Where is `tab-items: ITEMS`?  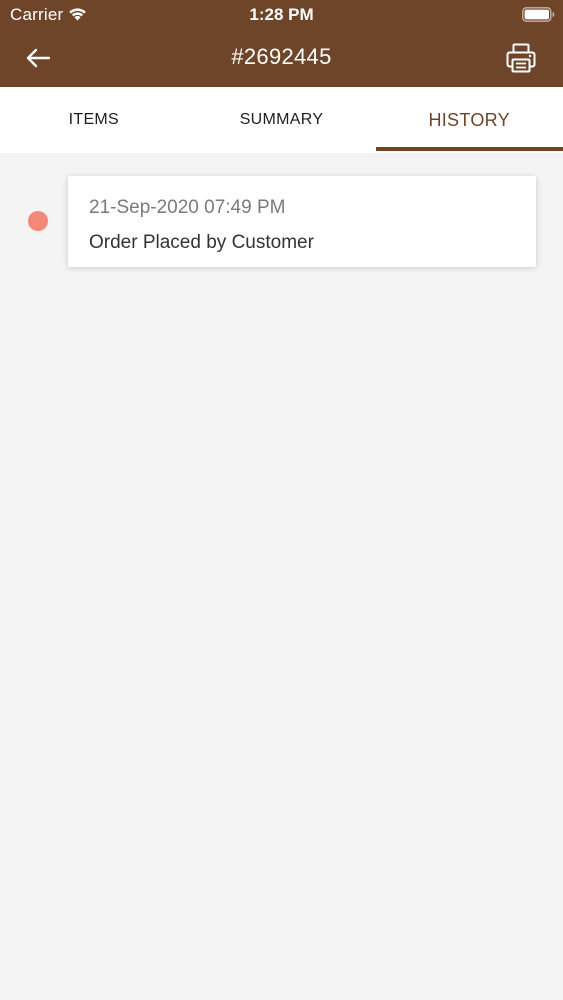 tab-items: ITEMS is located at coordinates (94, 120).